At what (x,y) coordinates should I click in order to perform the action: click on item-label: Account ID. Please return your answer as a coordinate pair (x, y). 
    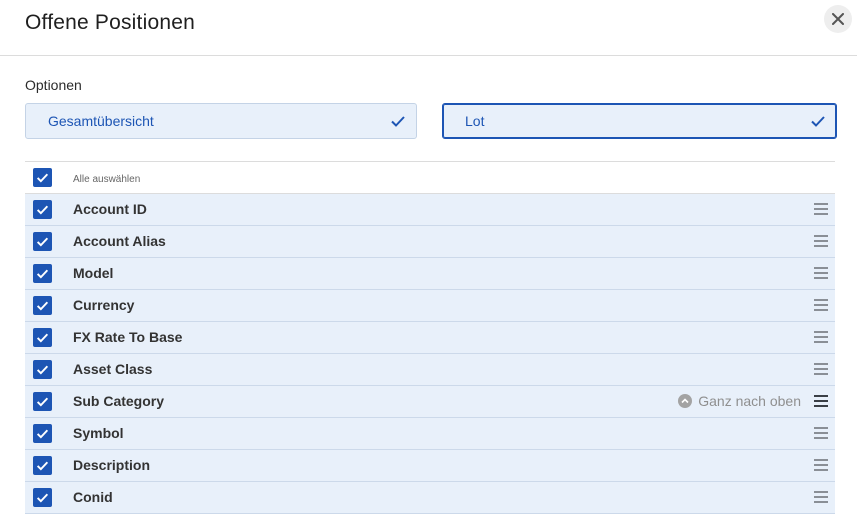
    Looking at the image, I should click on (110, 209).